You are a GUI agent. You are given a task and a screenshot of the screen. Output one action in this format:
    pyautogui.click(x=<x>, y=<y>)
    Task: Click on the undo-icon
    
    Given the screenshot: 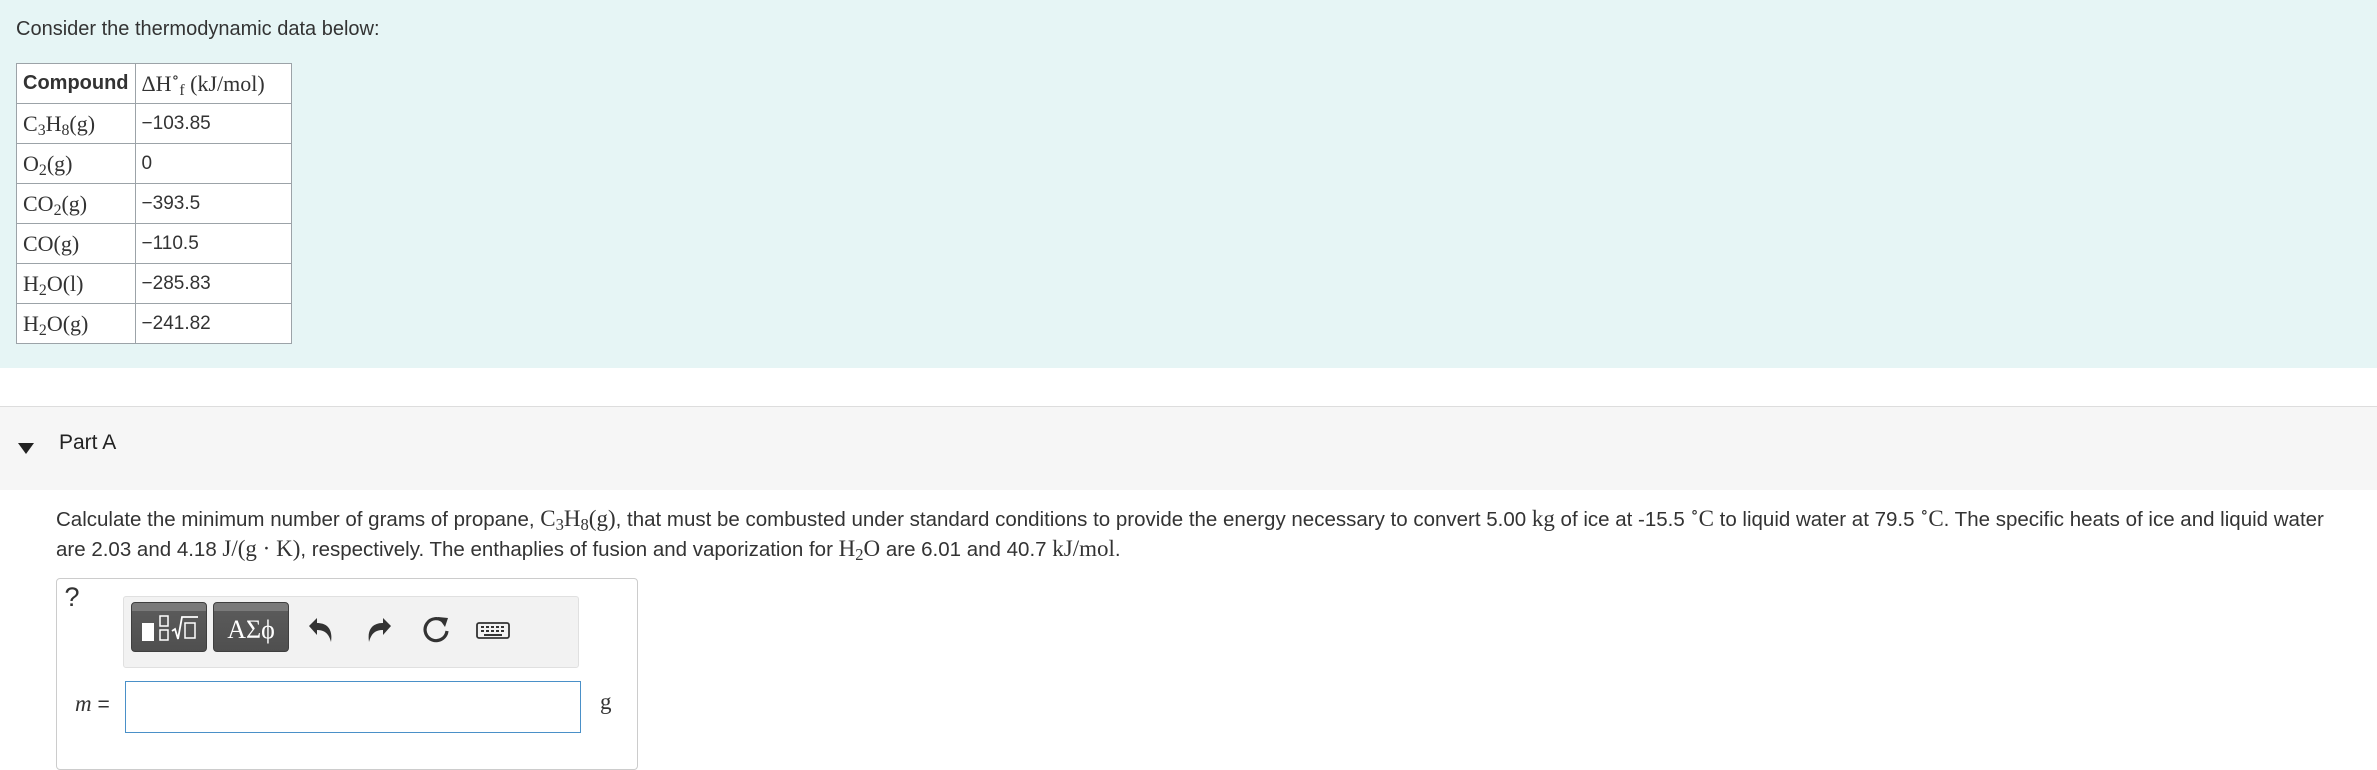 What is the action you would take?
    pyautogui.click(x=321, y=630)
    